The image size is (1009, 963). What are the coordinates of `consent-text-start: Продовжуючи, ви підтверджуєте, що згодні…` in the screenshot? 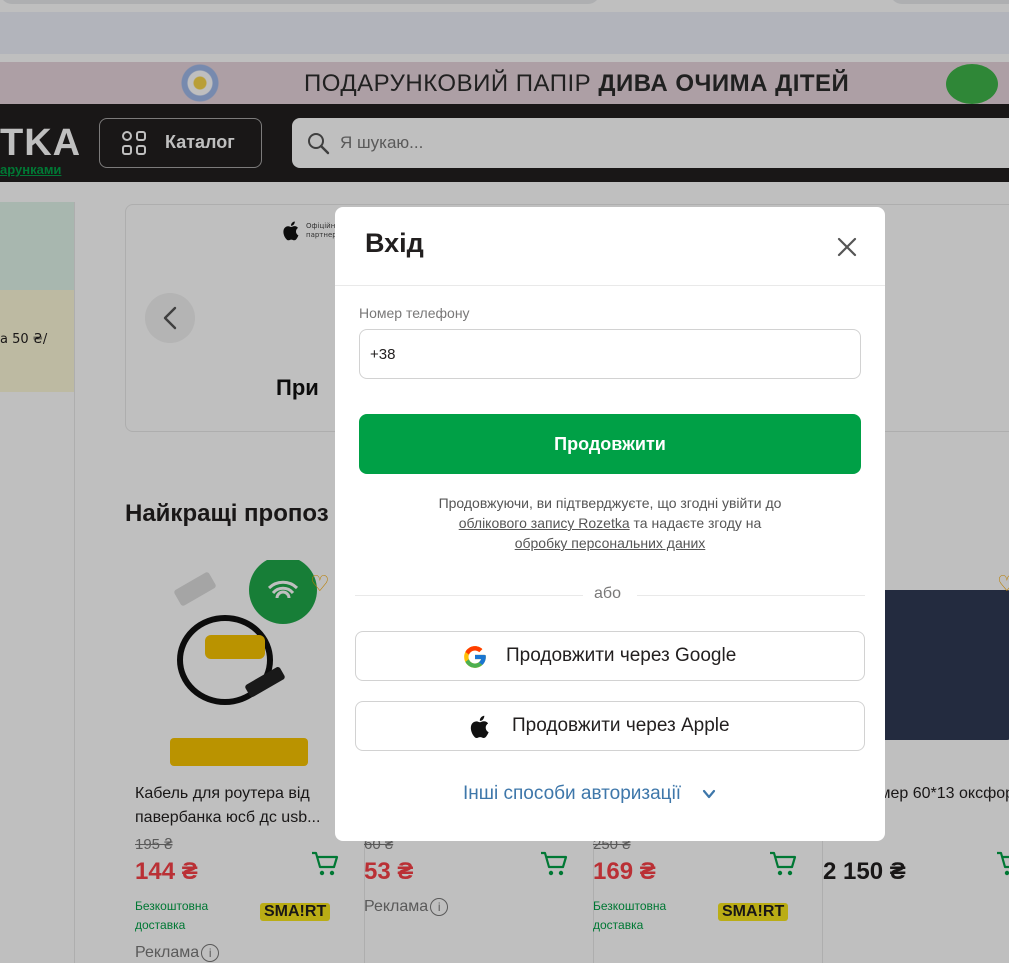 It's located at (610, 503).